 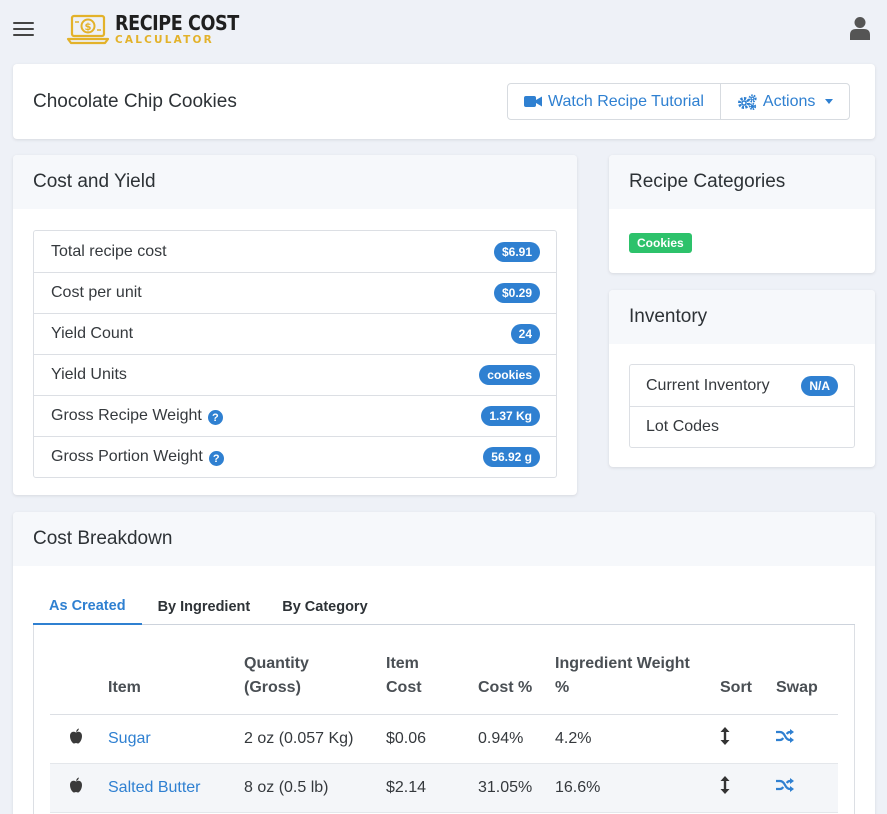 What do you see at coordinates (516, 293) in the screenshot?
I see `value-badge: $0.29` at bounding box center [516, 293].